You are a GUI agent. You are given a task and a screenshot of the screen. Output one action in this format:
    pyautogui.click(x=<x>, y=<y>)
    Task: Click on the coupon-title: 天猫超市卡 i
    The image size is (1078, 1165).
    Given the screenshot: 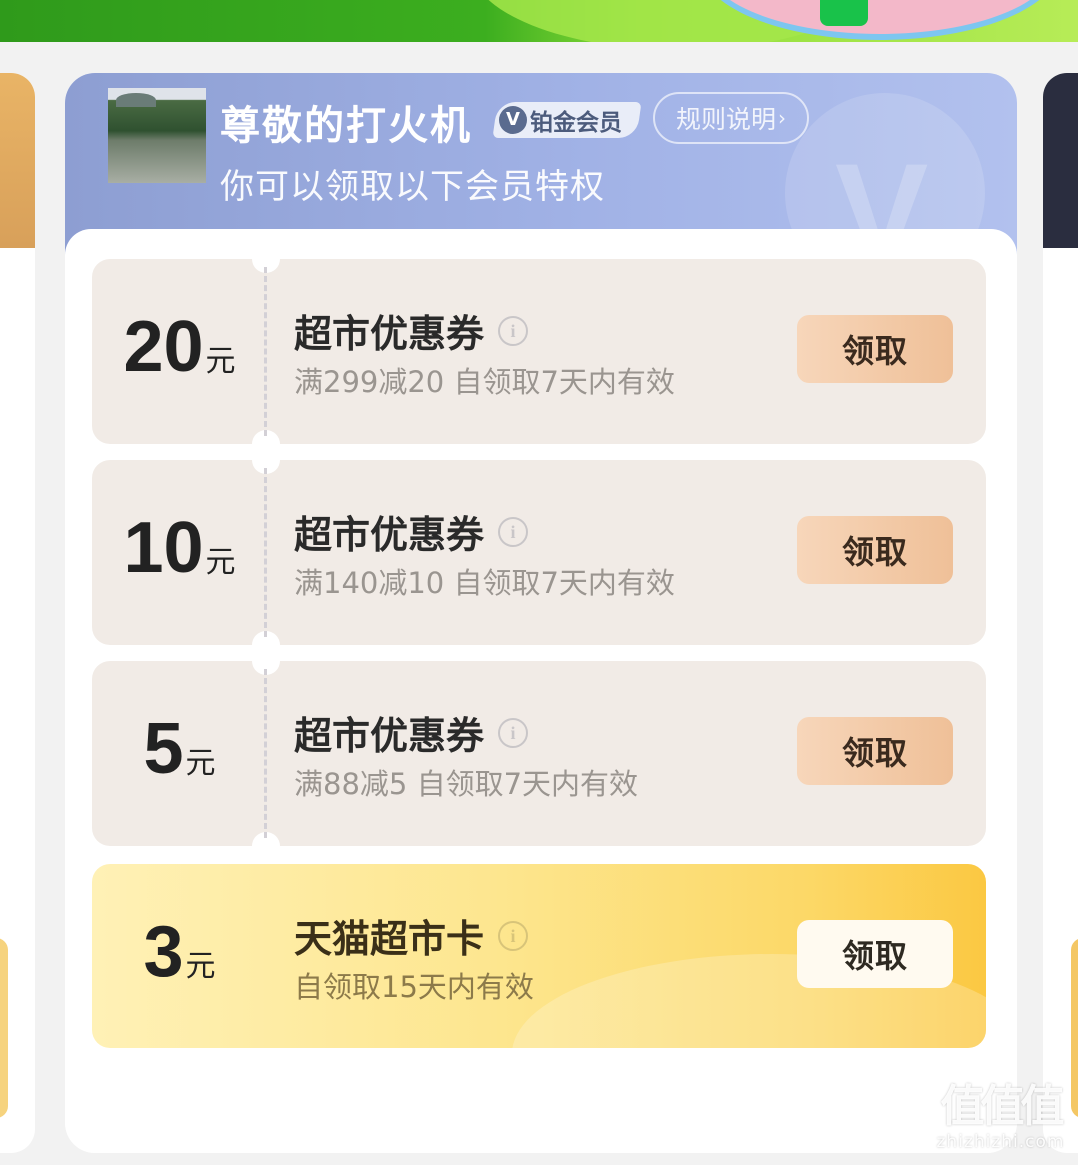 What is the action you would take?
    pyautogui.click(x=411, y=935)
    